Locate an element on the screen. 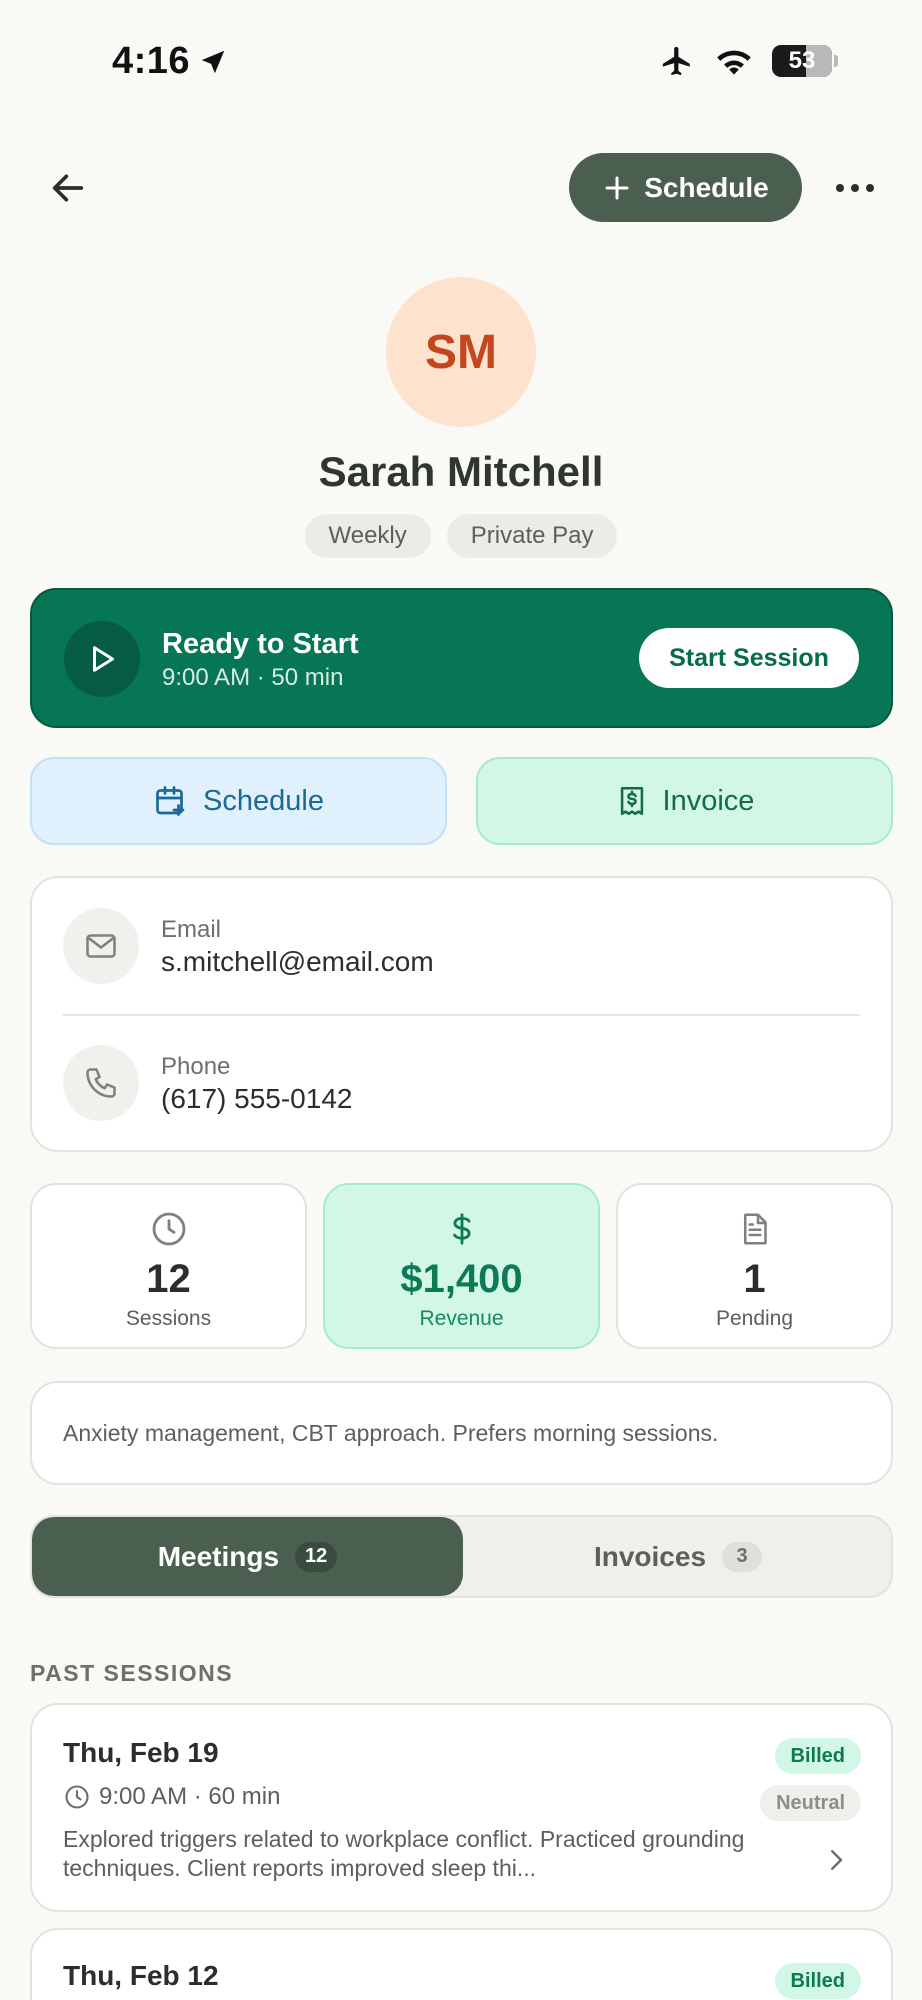  receipt-dollar-icon is located at coordinates (631, 801).